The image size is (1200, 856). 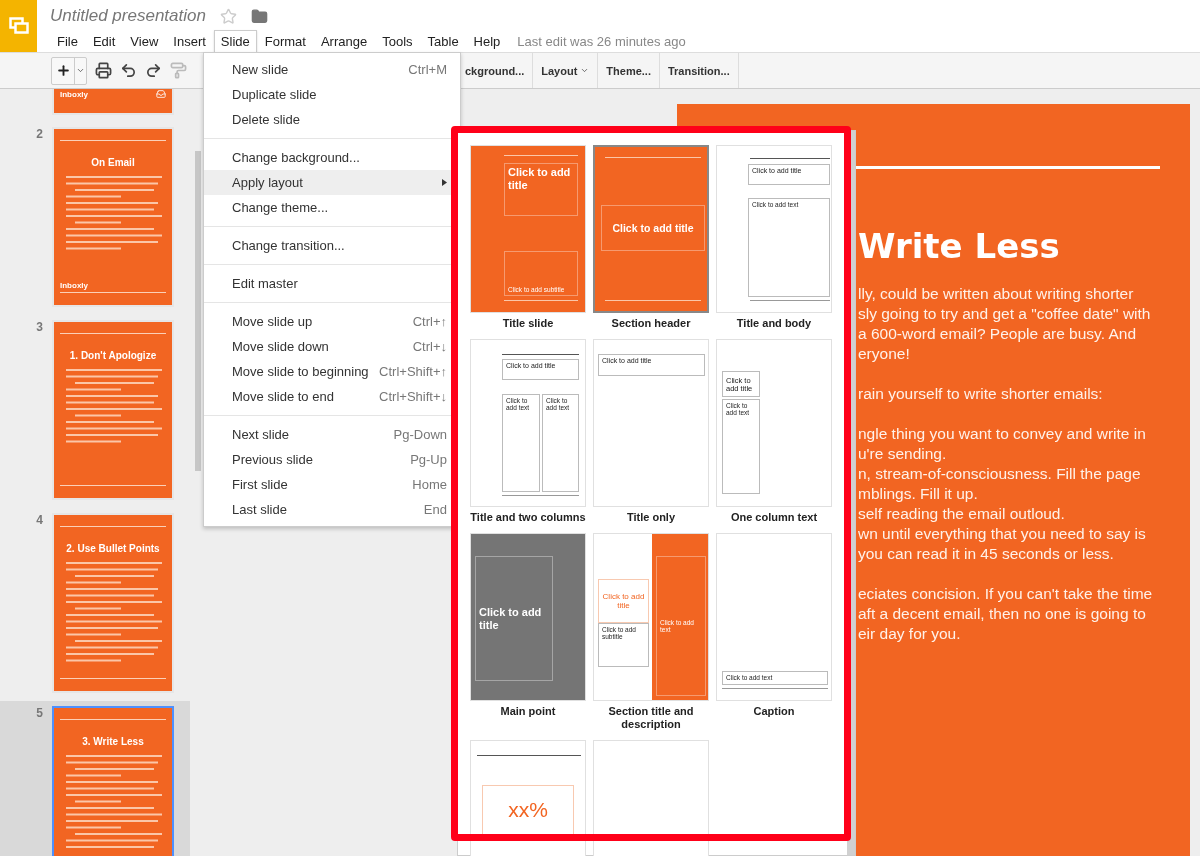 What do you see at coordinates (103, 70) in the screenshot?
I see `print-icon` at bounding box center [103, 70].